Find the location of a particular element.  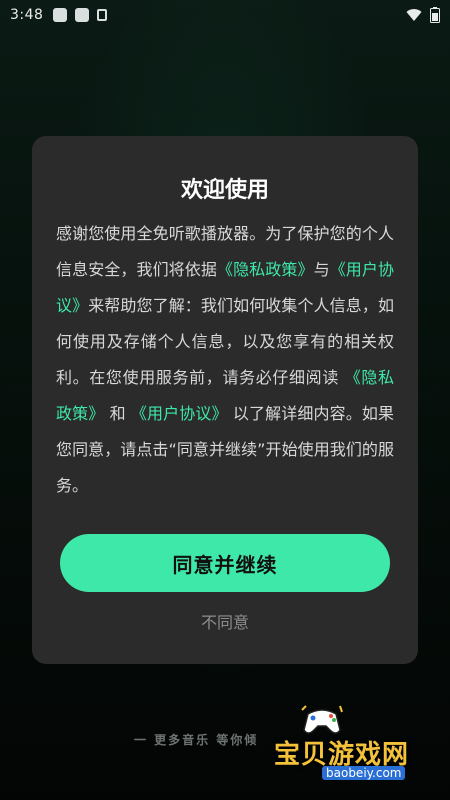

agree-continue-button: 同意并继续 is located at coordinates (225, 563).